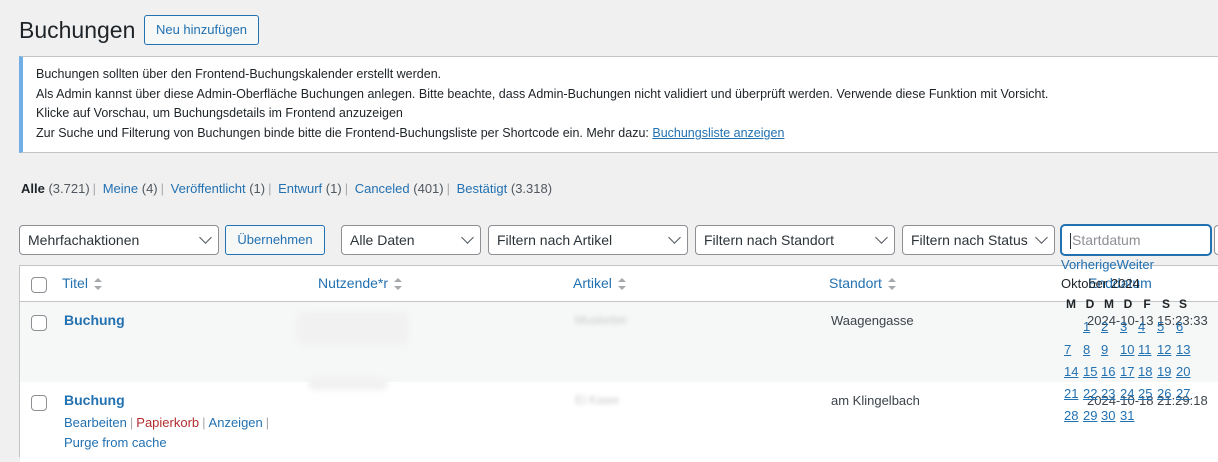  I want to click on sort-item: Artikel, so click(599, 283).